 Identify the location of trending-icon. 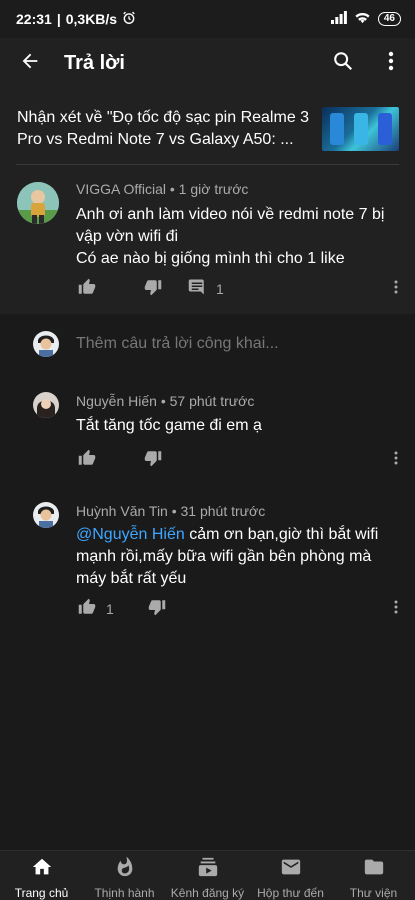
(125, 869).